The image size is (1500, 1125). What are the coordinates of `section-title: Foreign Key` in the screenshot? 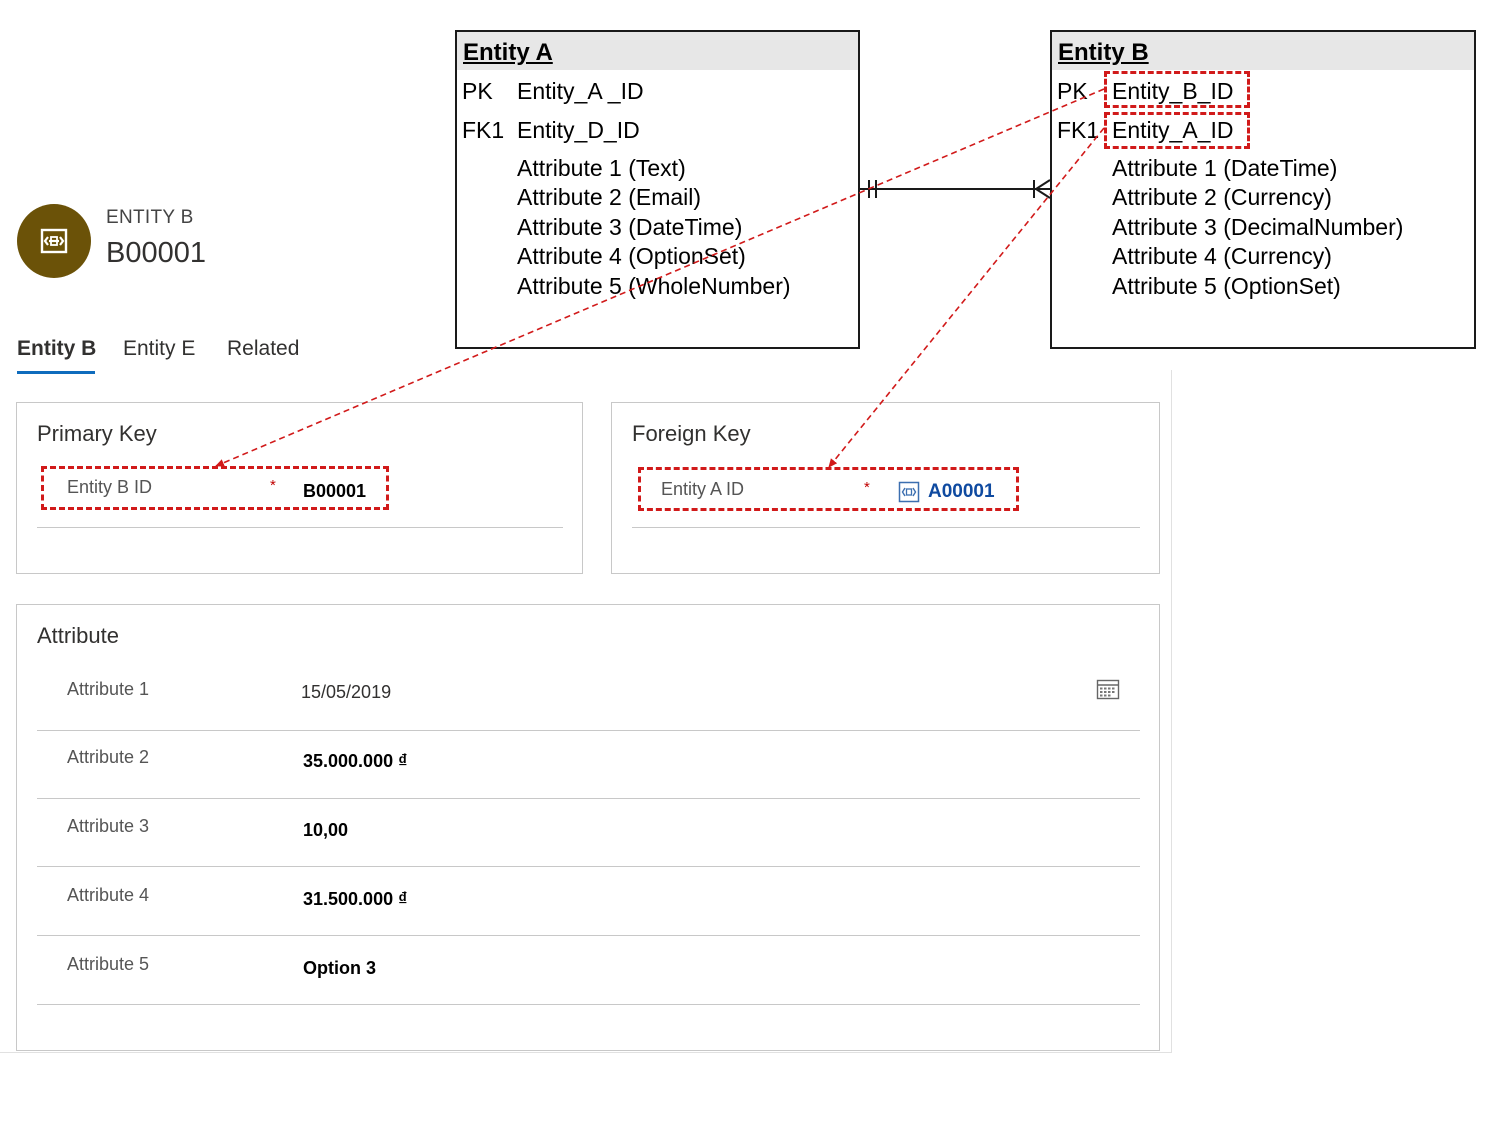 It's located at (691, 433).